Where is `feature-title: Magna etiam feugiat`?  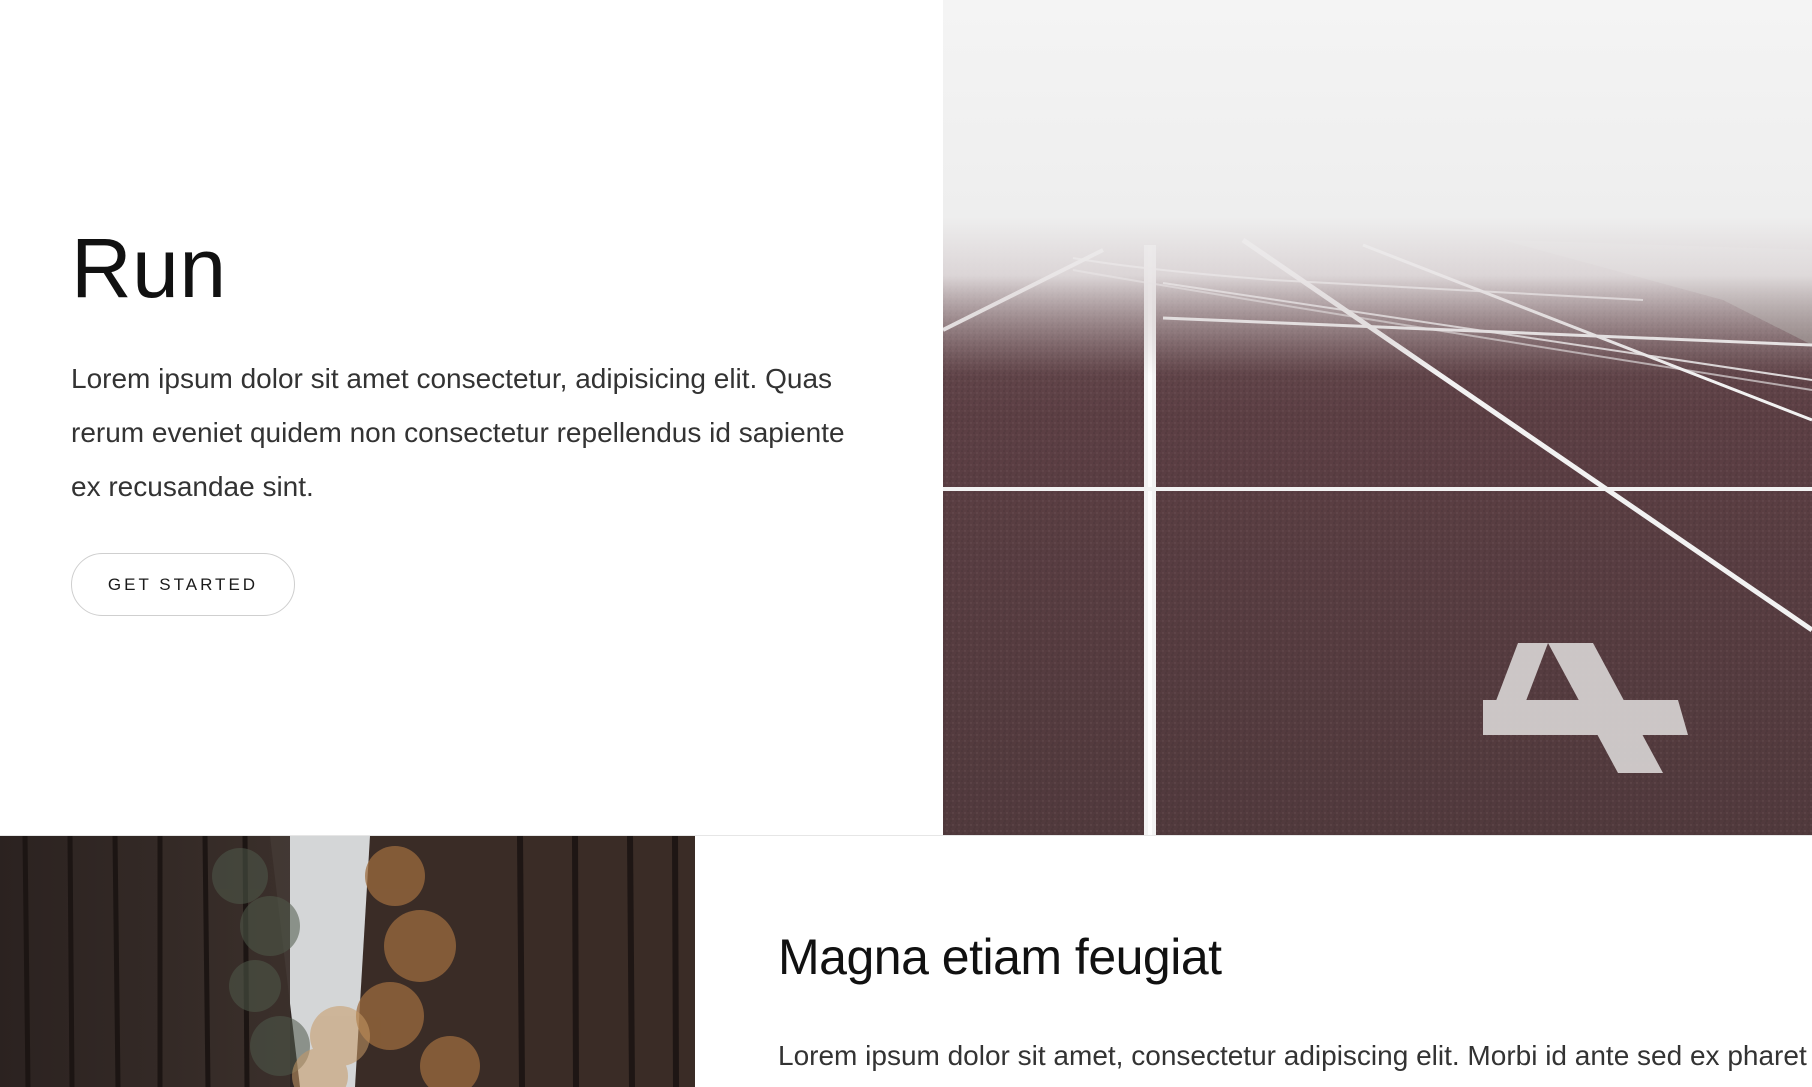 feature-title: Magna etiam feugiat is located at coordinates (1000, 957).